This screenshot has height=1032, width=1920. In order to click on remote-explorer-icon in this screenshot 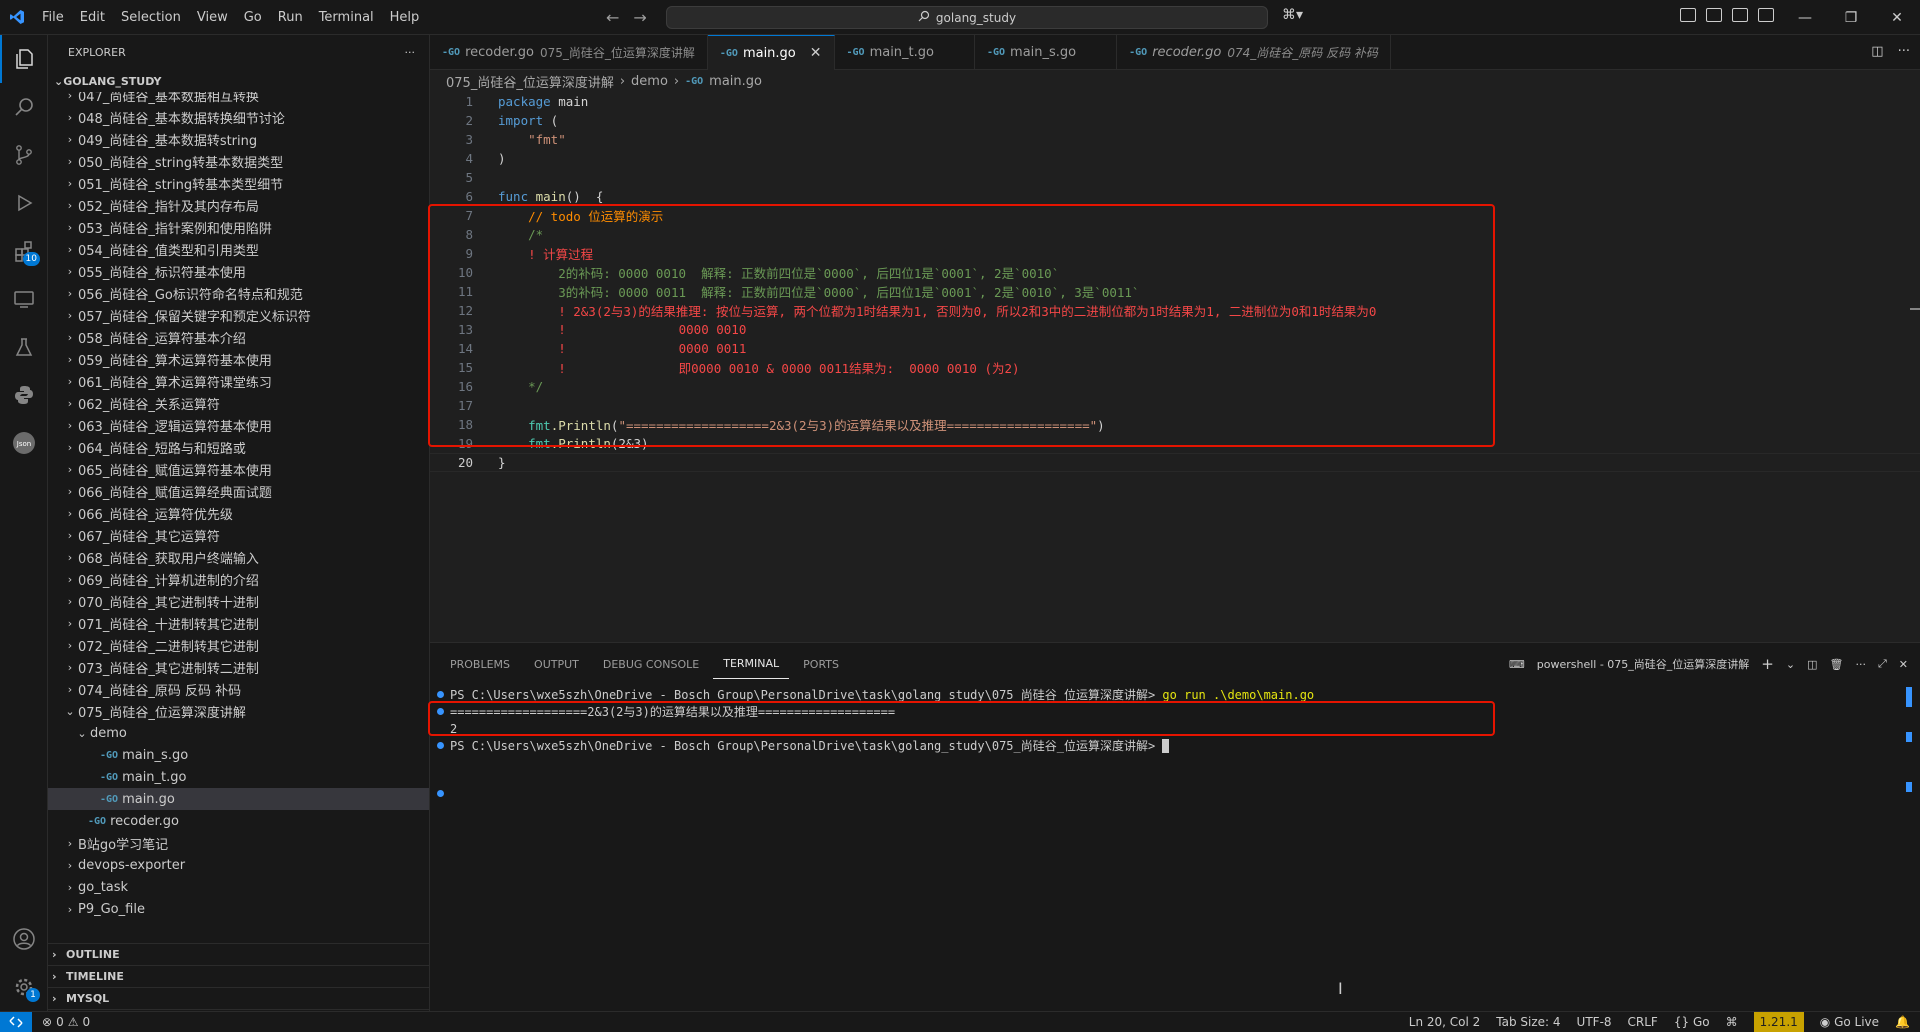, I will do `click(24, 299)`.